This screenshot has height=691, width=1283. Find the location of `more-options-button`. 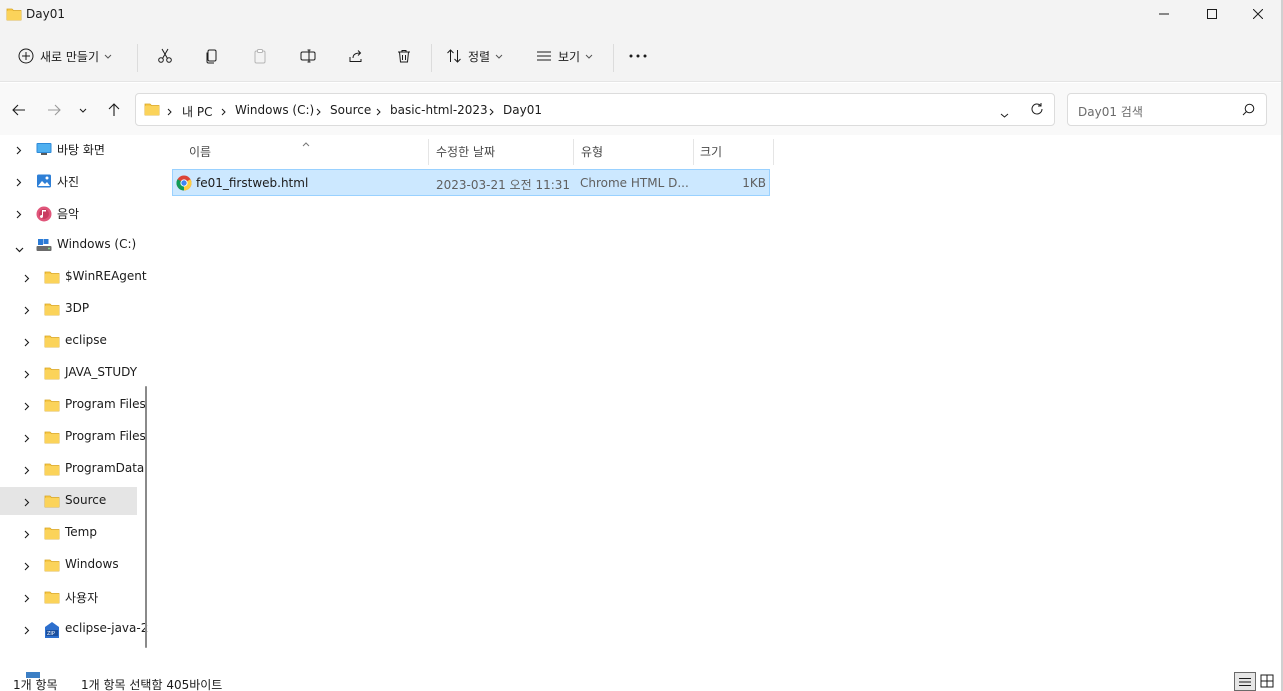

more-options-button is located at coordinates (638, 56).